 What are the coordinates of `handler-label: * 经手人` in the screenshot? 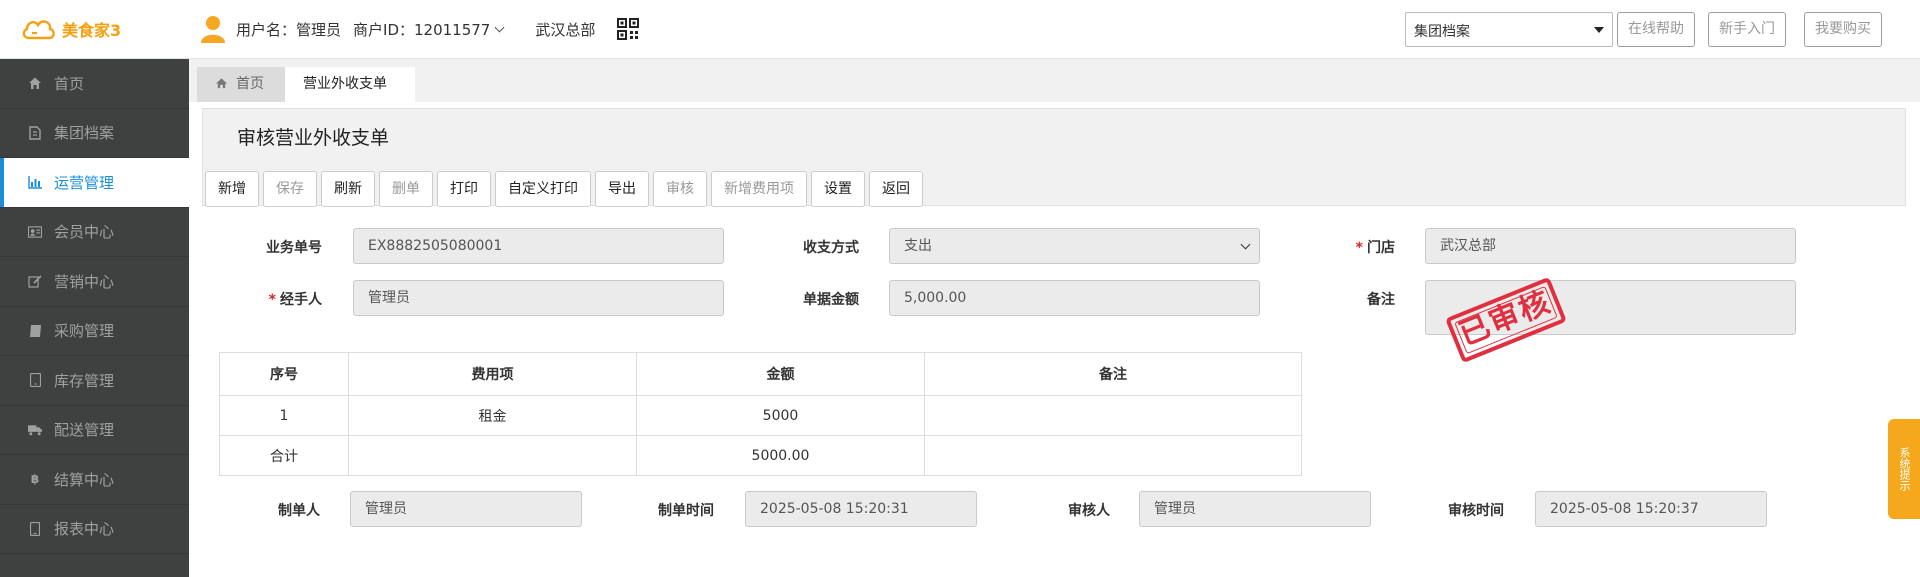 It's located at (295, 300).